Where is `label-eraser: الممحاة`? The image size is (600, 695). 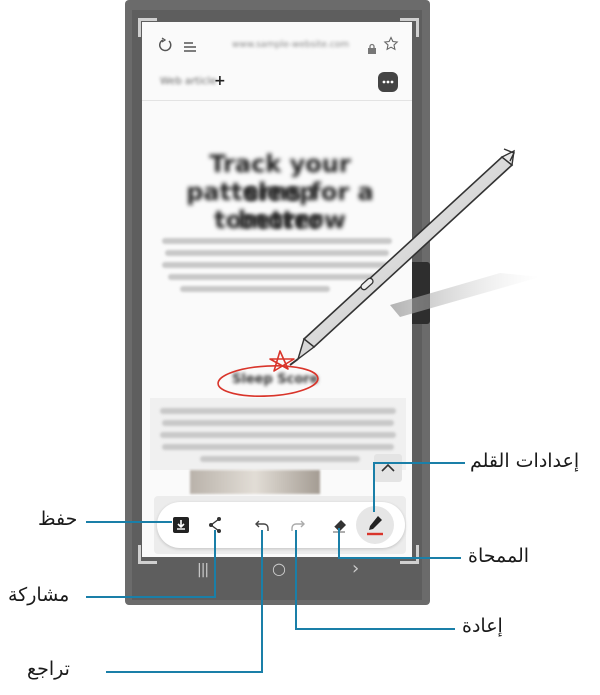
label-eraser: الممحاة is located at coordinates (499, 556).